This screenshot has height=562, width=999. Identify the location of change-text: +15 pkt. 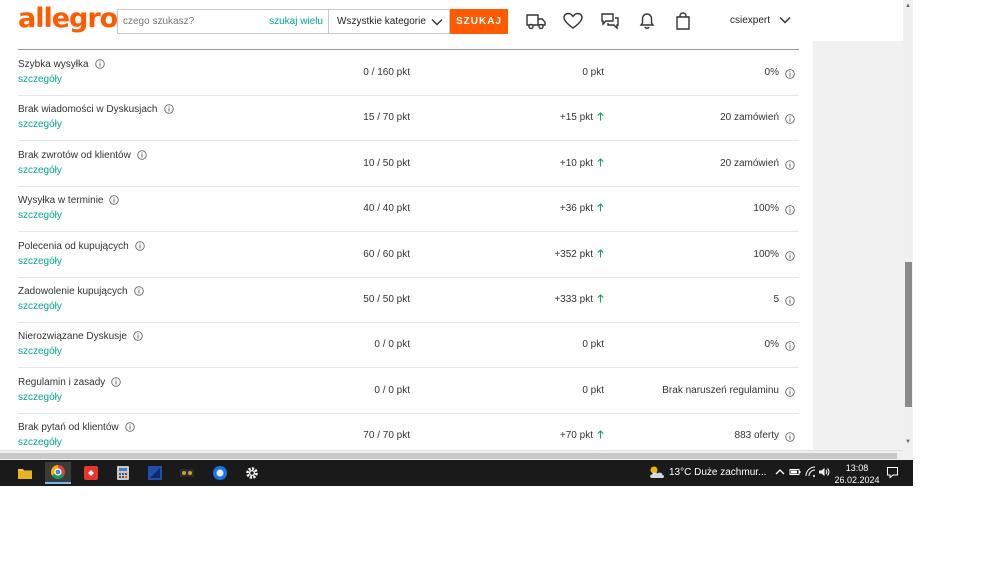
(576, 118).